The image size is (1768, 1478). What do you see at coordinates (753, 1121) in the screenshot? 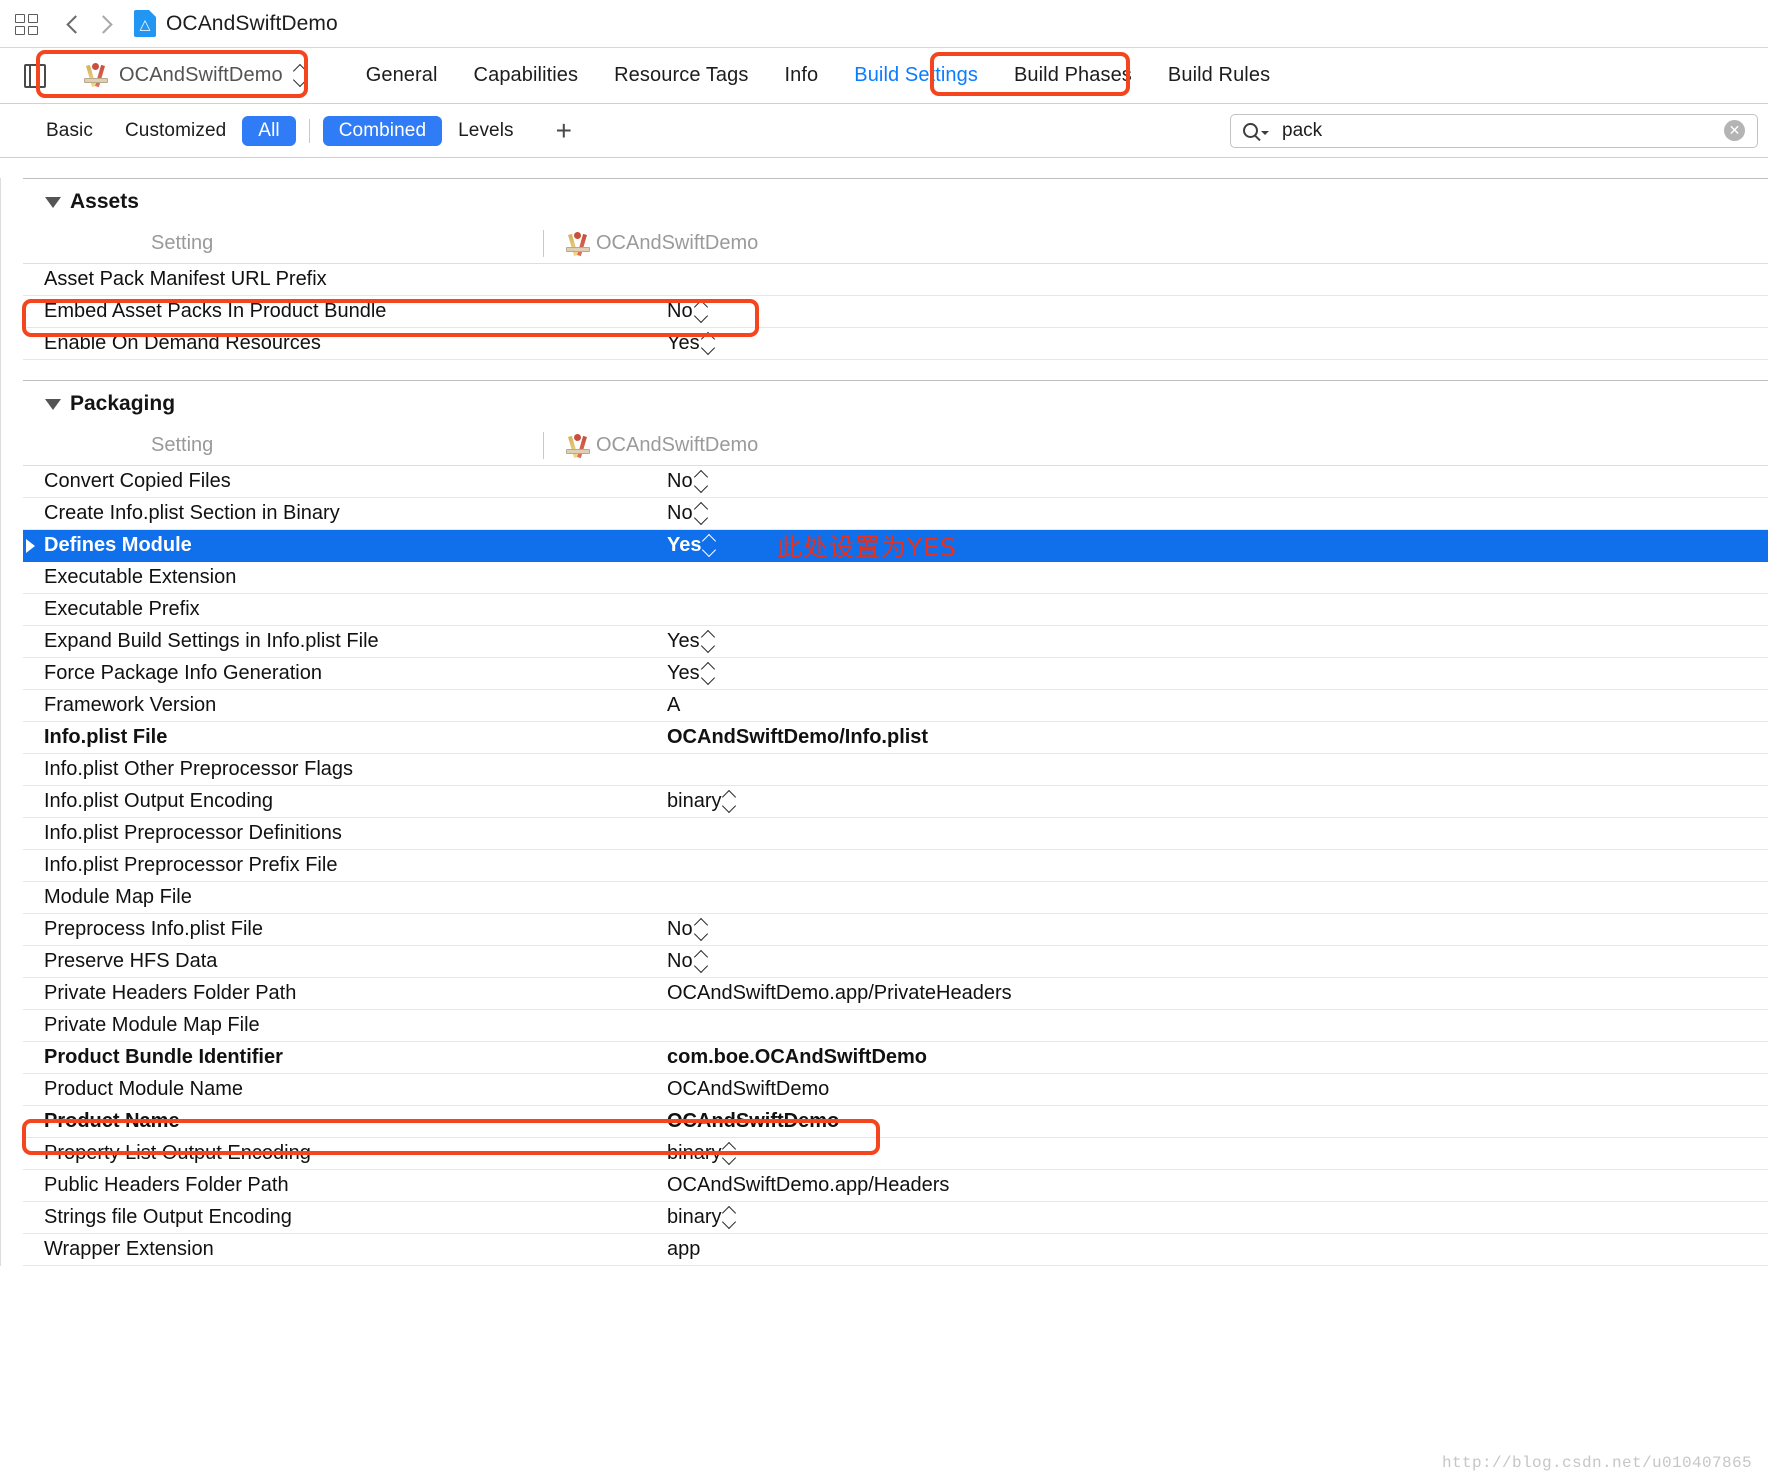
I see `setting-value-text: OCAndSwiftDemo` at bounding box center [753, 1121].